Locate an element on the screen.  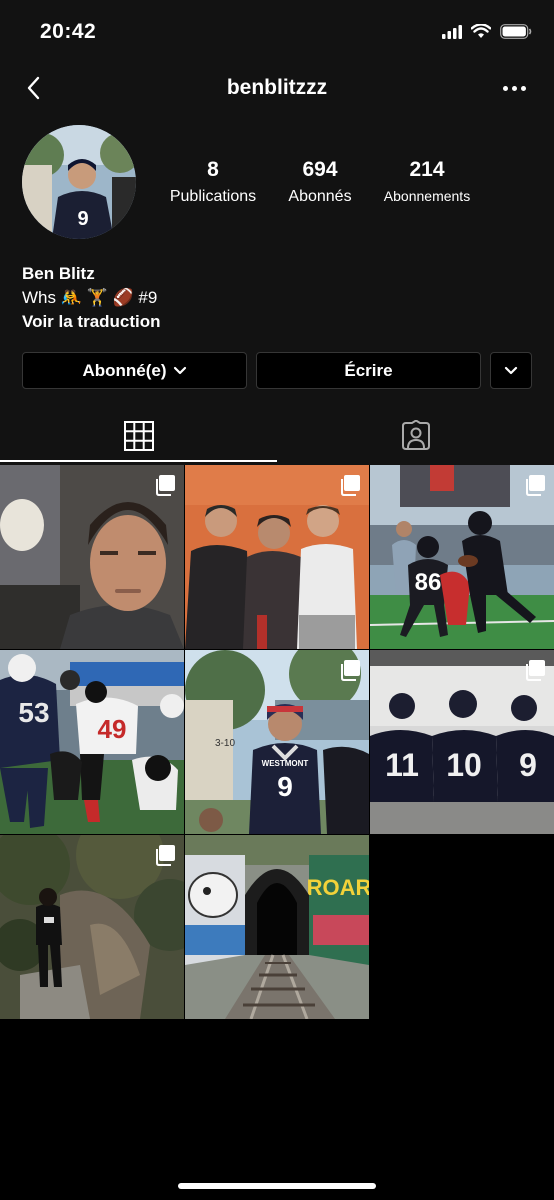
grid-icon is located at coordinates (138, 435).